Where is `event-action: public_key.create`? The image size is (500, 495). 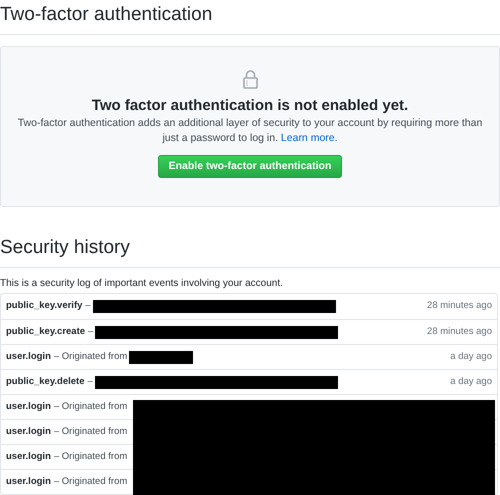
event-action: public_key.create is located at coordinates (46, 331).